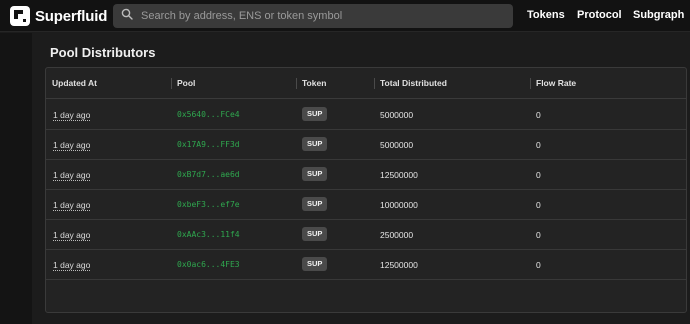  I want to click on pool-address-link: 0xB7d7...ae6d, so click(208, 174).